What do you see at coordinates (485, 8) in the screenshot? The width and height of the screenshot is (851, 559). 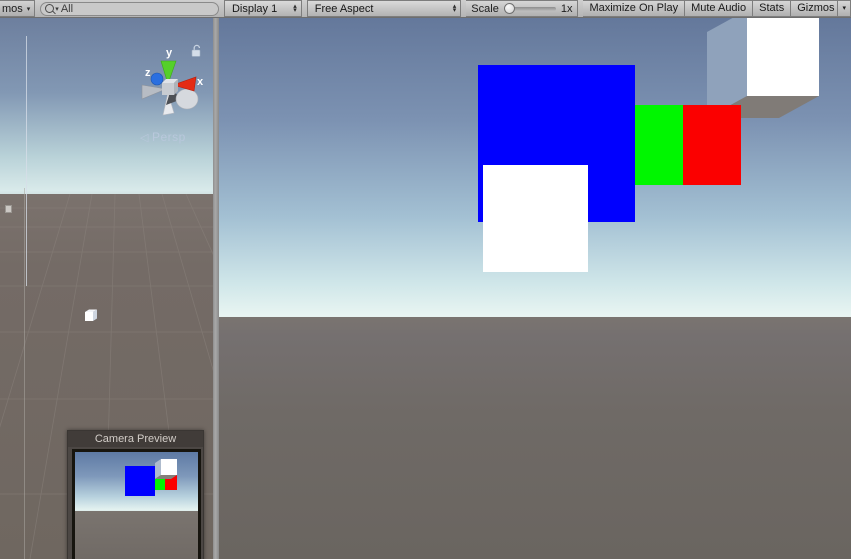 I see `scale-label: Scale` at bounding box center [485, 8].